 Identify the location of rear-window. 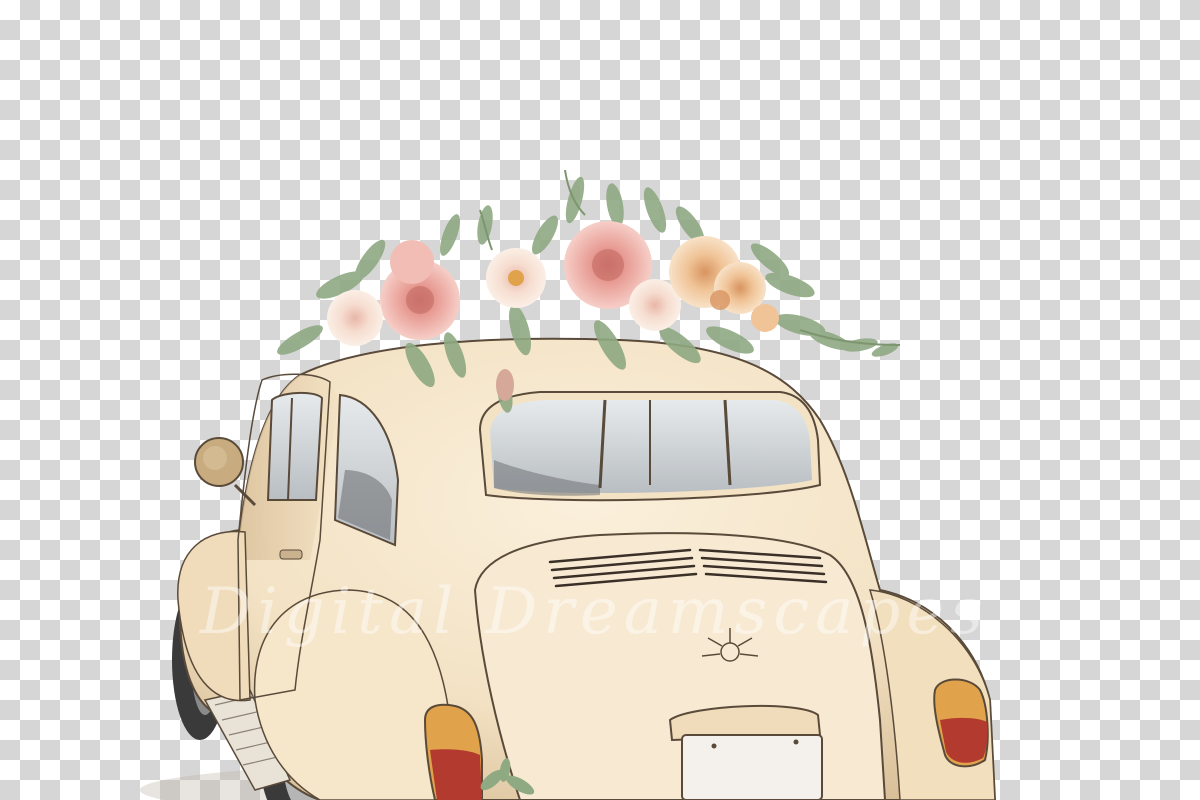
(650, 446).